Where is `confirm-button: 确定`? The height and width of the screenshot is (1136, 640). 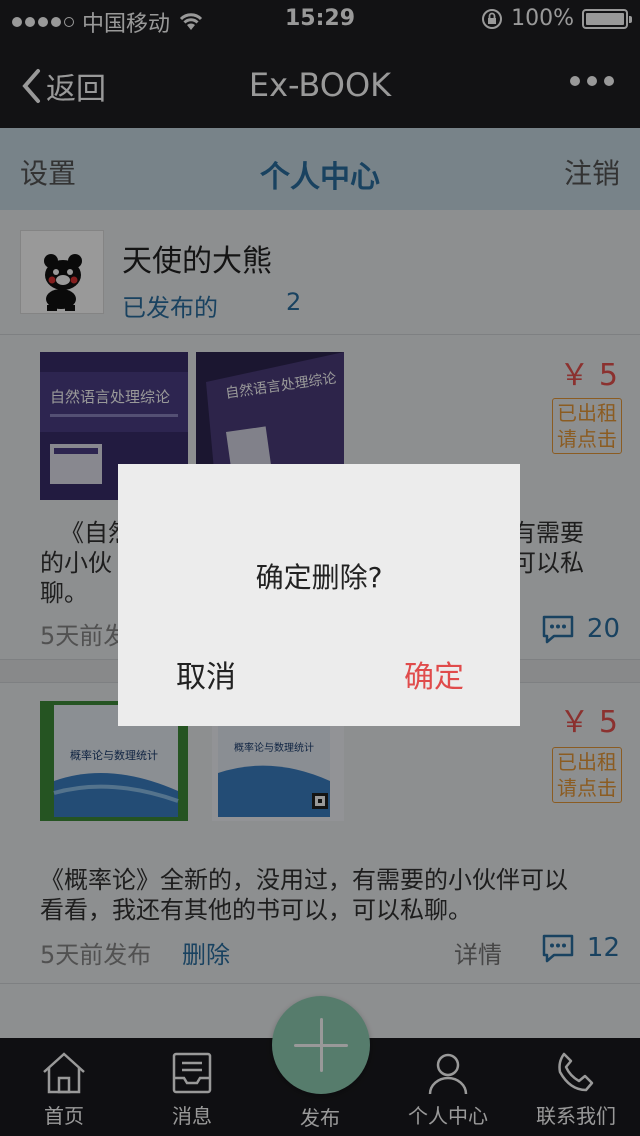 confirm-button: 确定 is located at coordinates (434, 674).